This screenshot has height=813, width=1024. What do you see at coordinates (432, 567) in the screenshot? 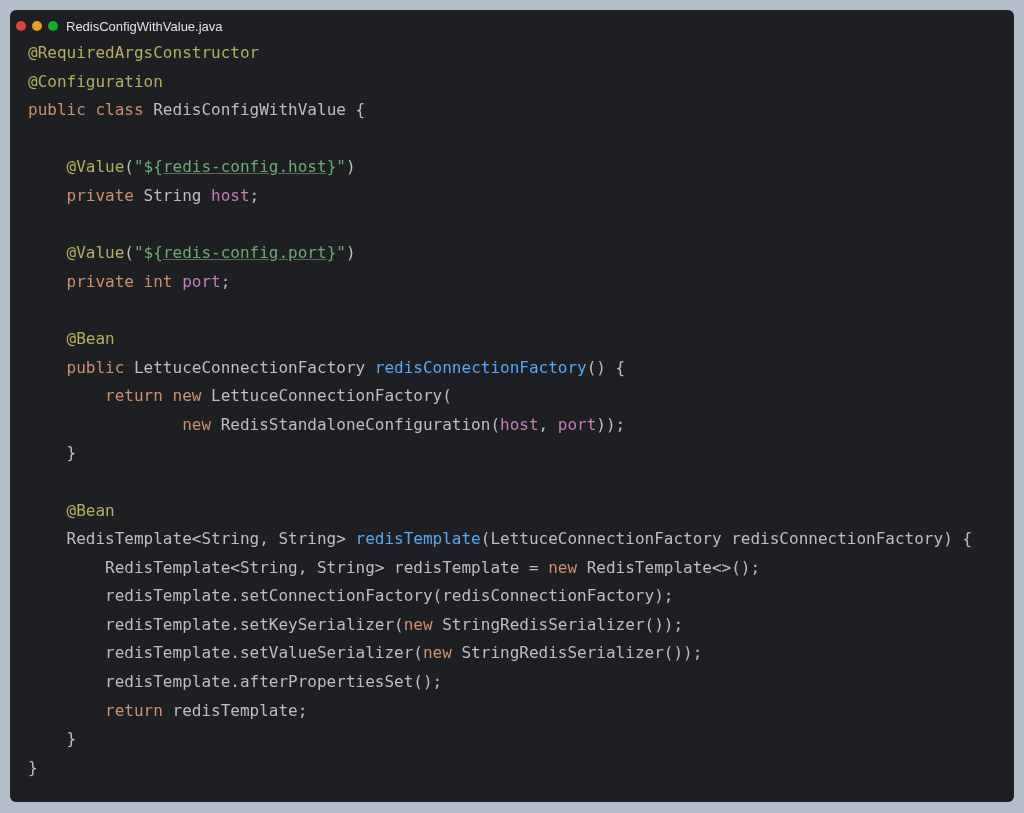
I see `code-line: RedisTemplate<String, String> redisTemplate = new RedisTemplate<>();` at bounding box center [432, 567].